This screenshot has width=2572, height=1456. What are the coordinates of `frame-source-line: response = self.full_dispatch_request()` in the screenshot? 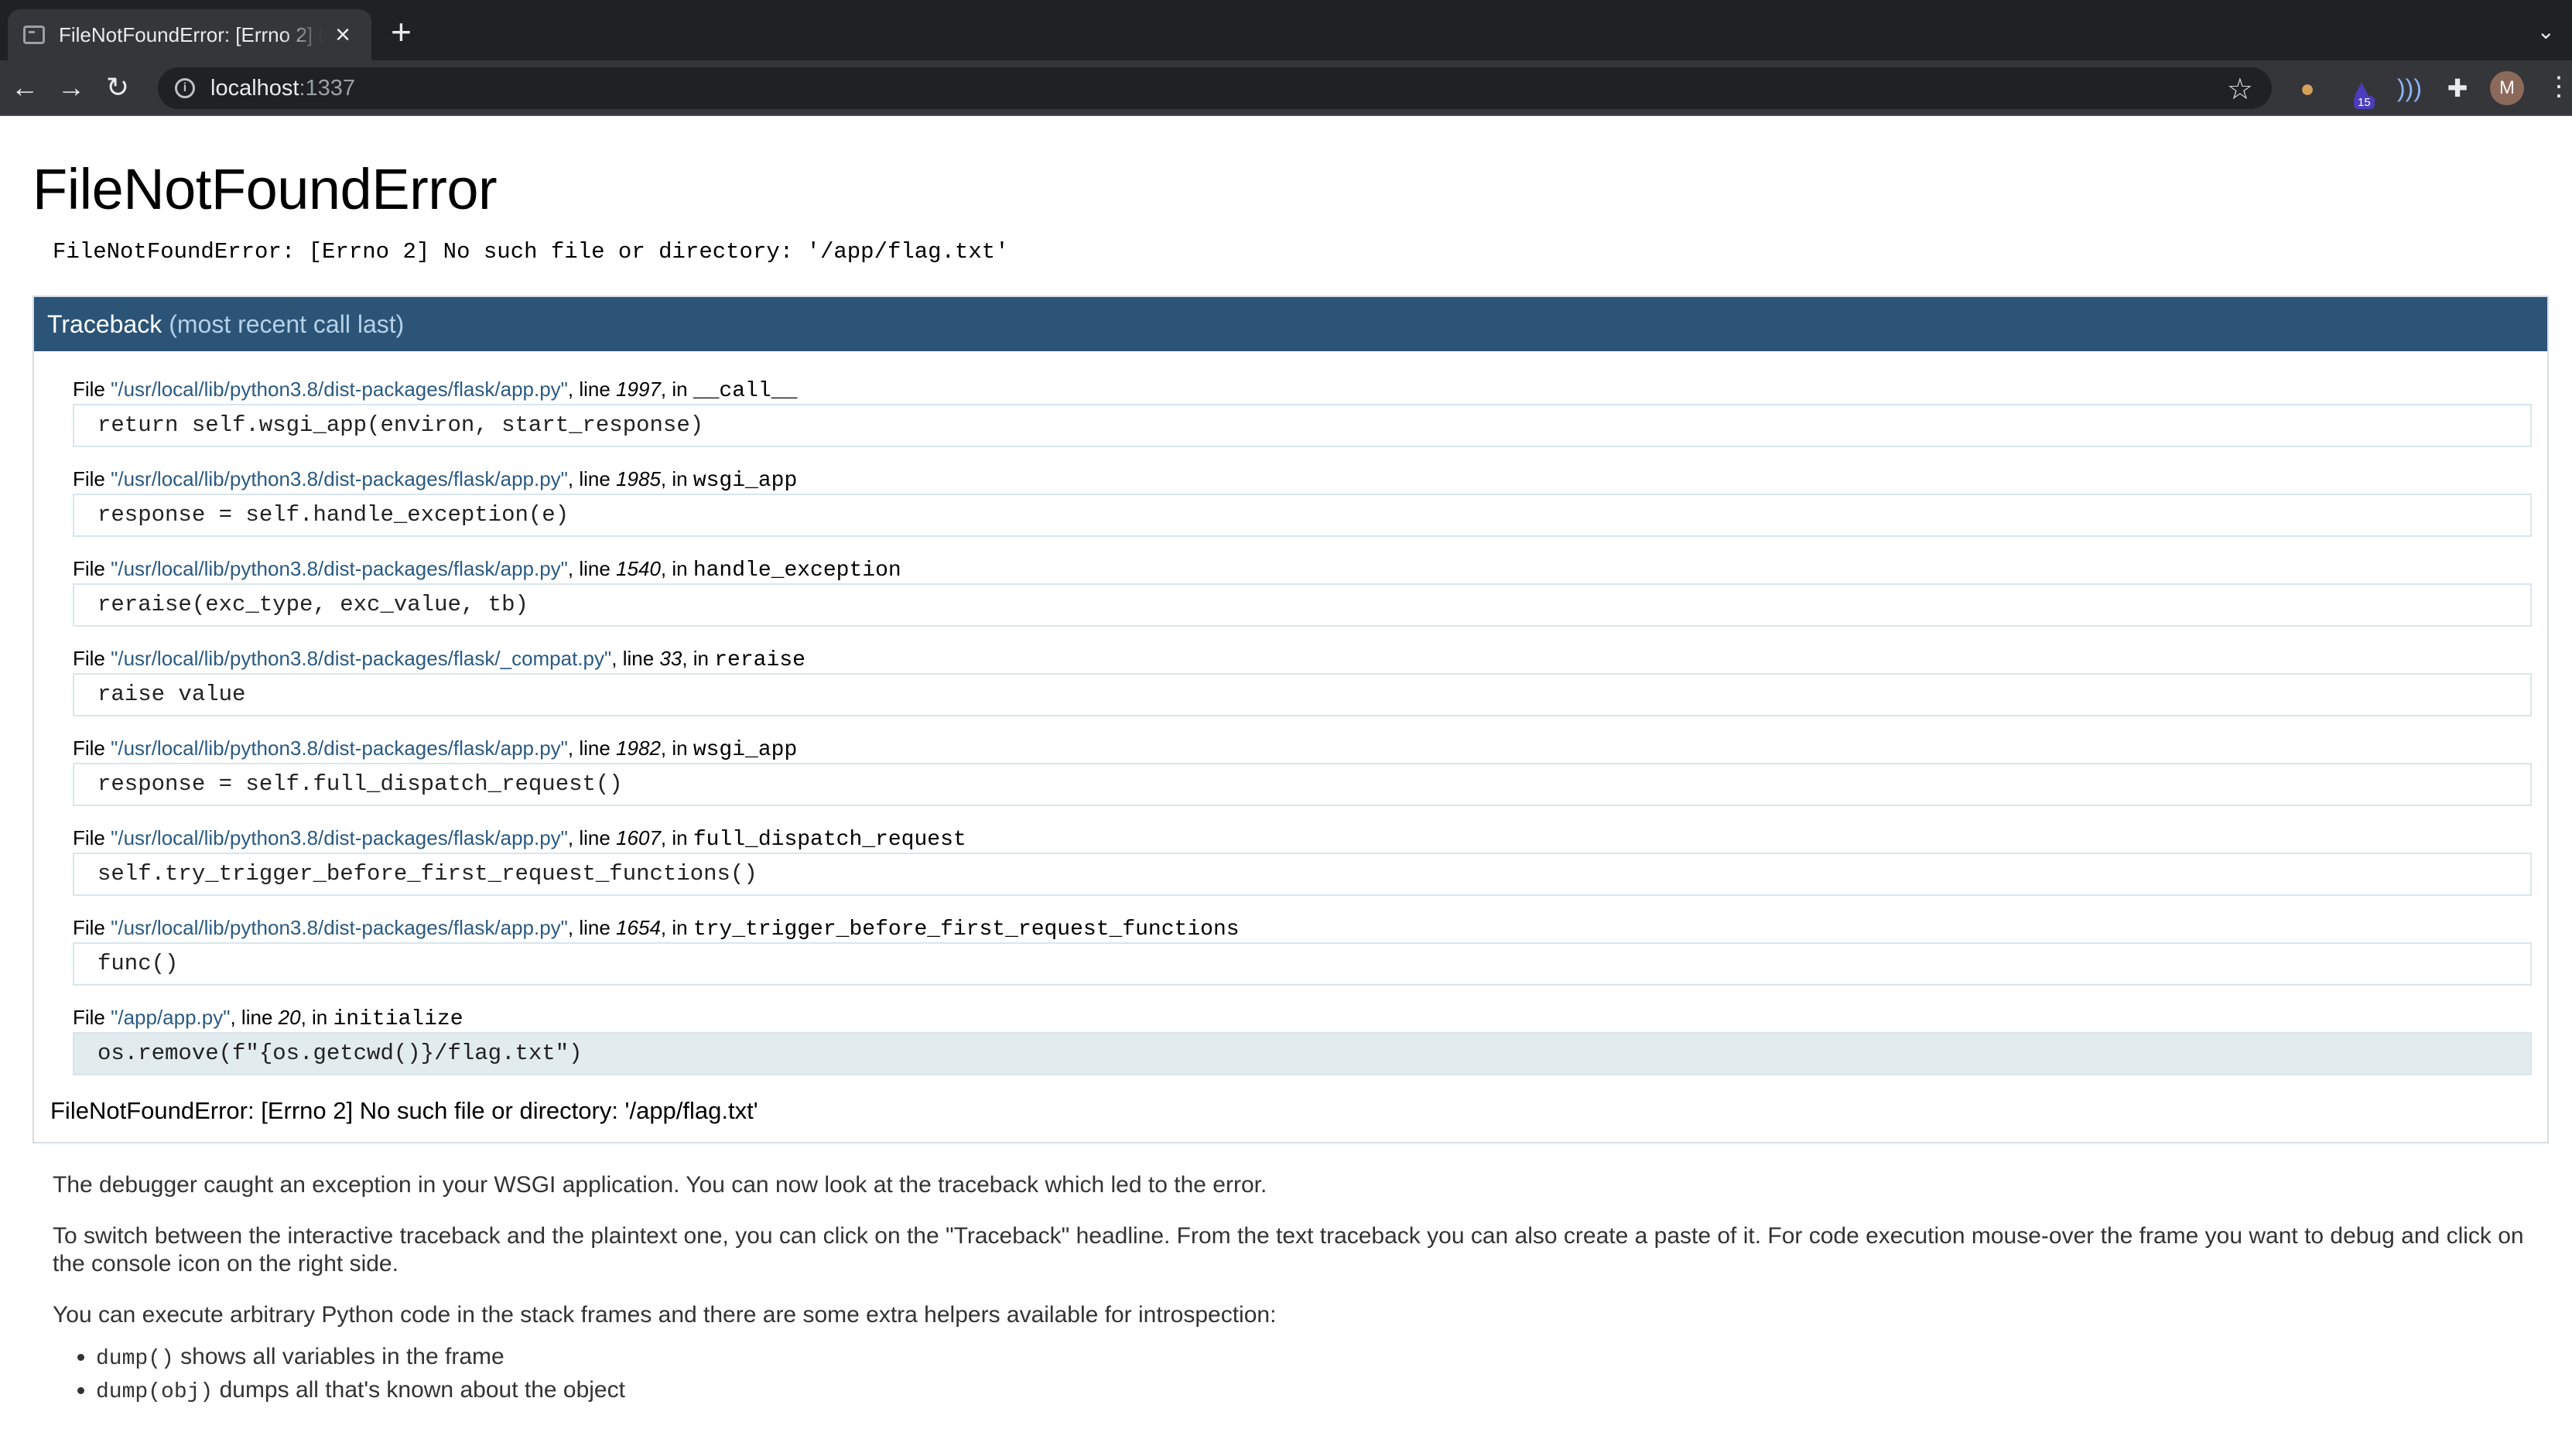 It's located at (1302, 784).